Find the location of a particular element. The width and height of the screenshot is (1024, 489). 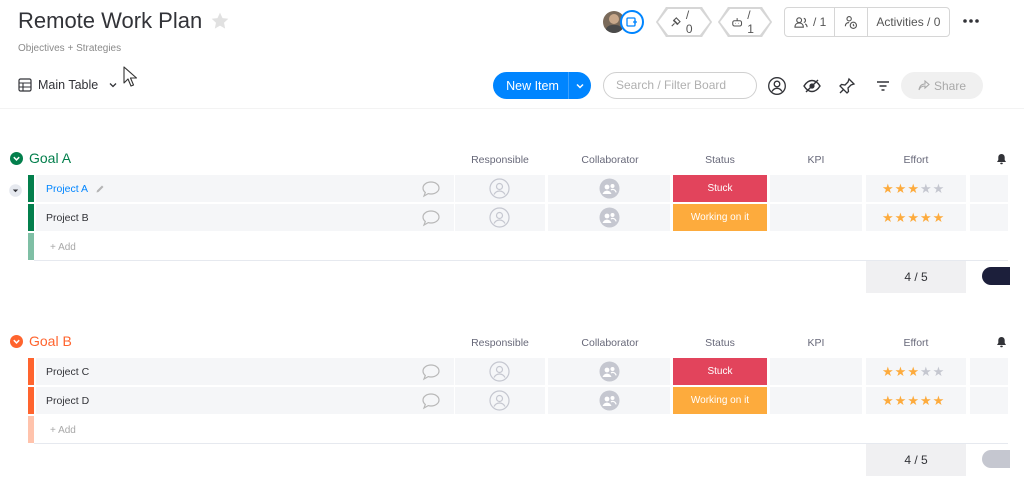

group-header: Goal A is located at coordinates (40, 158).